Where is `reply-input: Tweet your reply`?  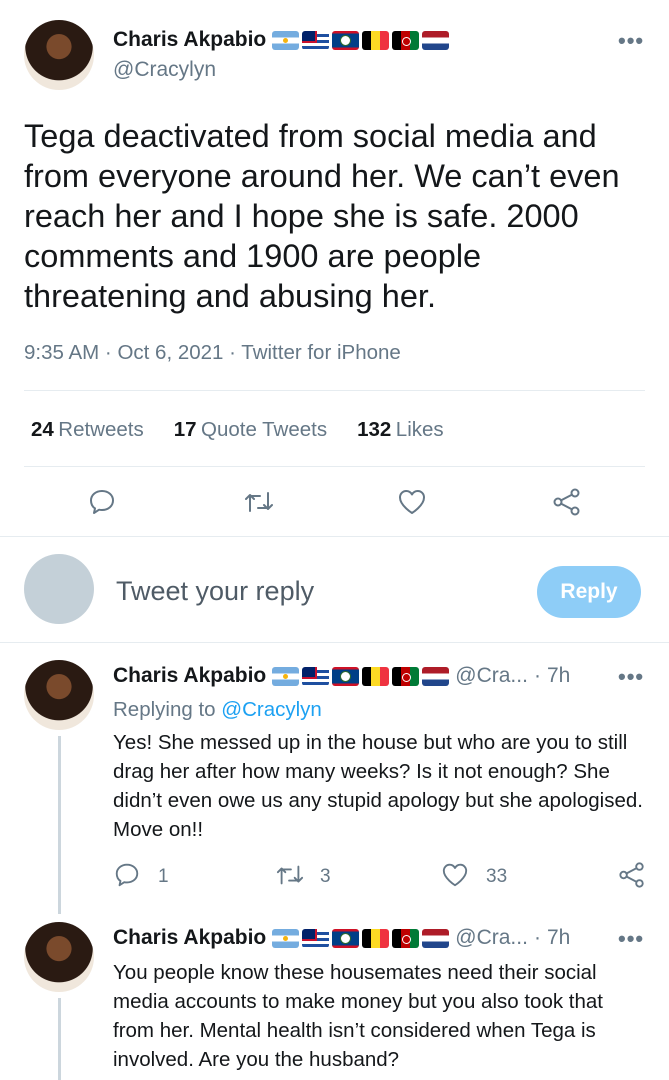
reply-input: Tweet your reply is located at coordinates (215, 591).